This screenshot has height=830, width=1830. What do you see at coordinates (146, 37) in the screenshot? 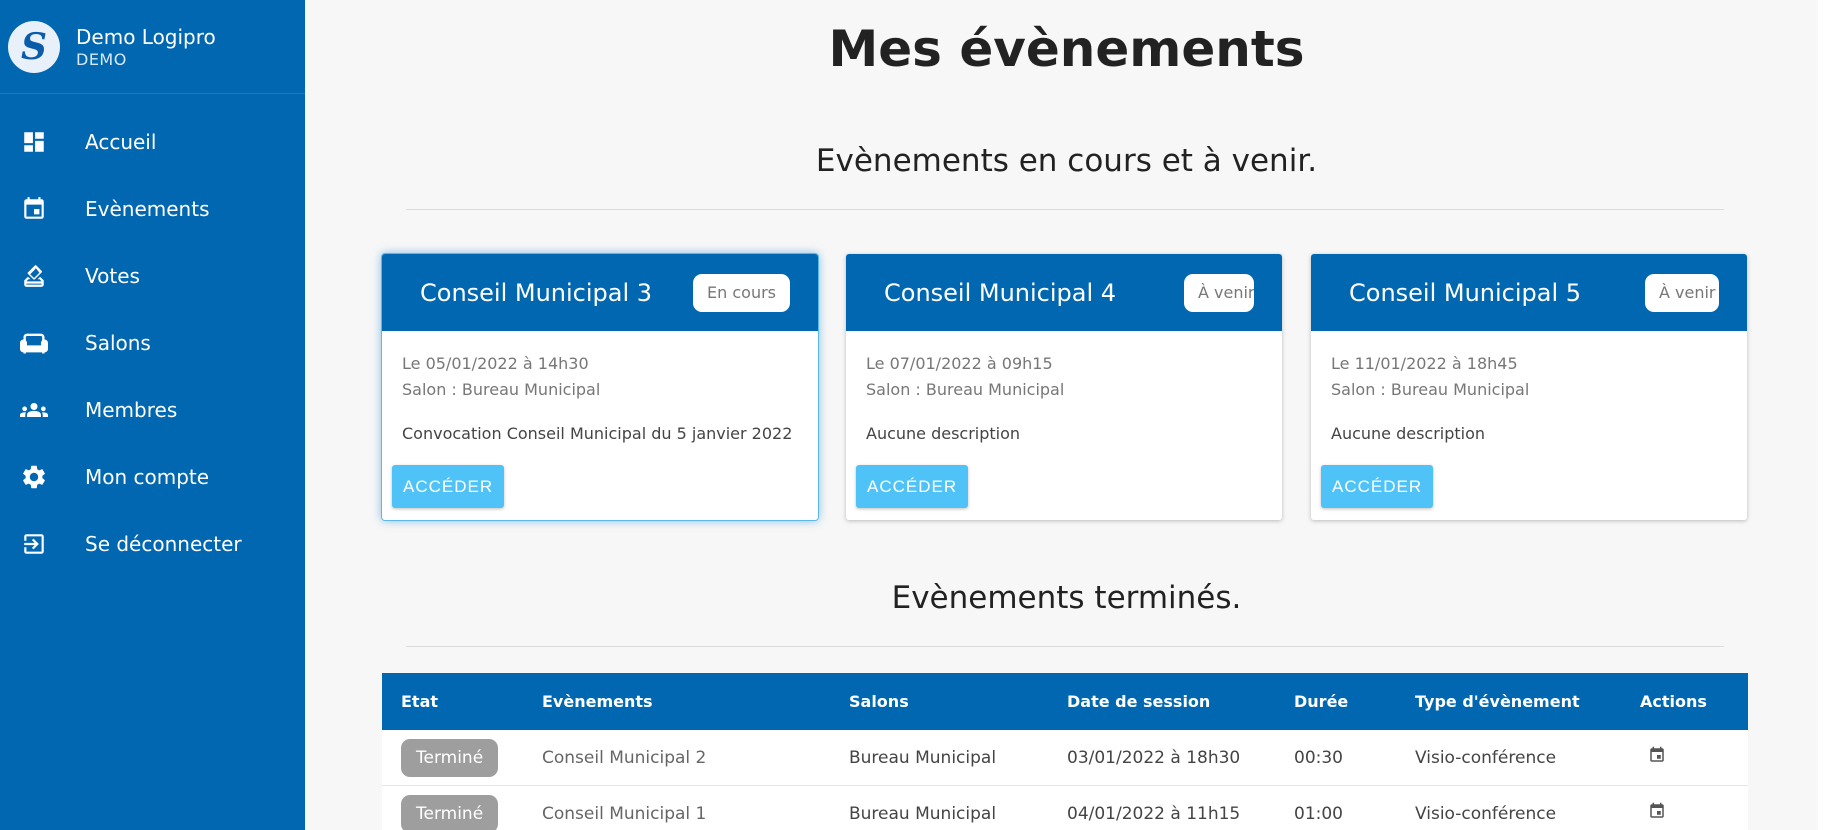
I see `brand-name: Demo Logipro` at bounding box center [146, 37].